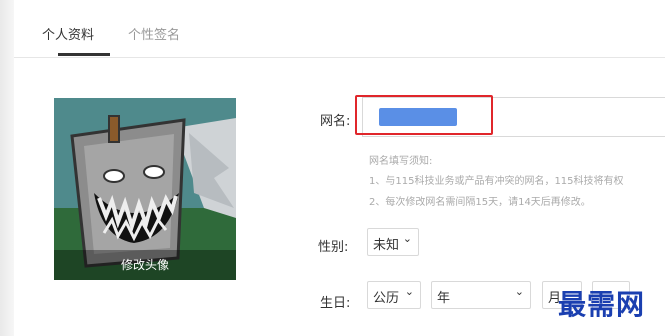 The image size is (665, 336). Describe the element at coordinates (444, 298) in the screenshot. I see `year-value: 年` at that location.